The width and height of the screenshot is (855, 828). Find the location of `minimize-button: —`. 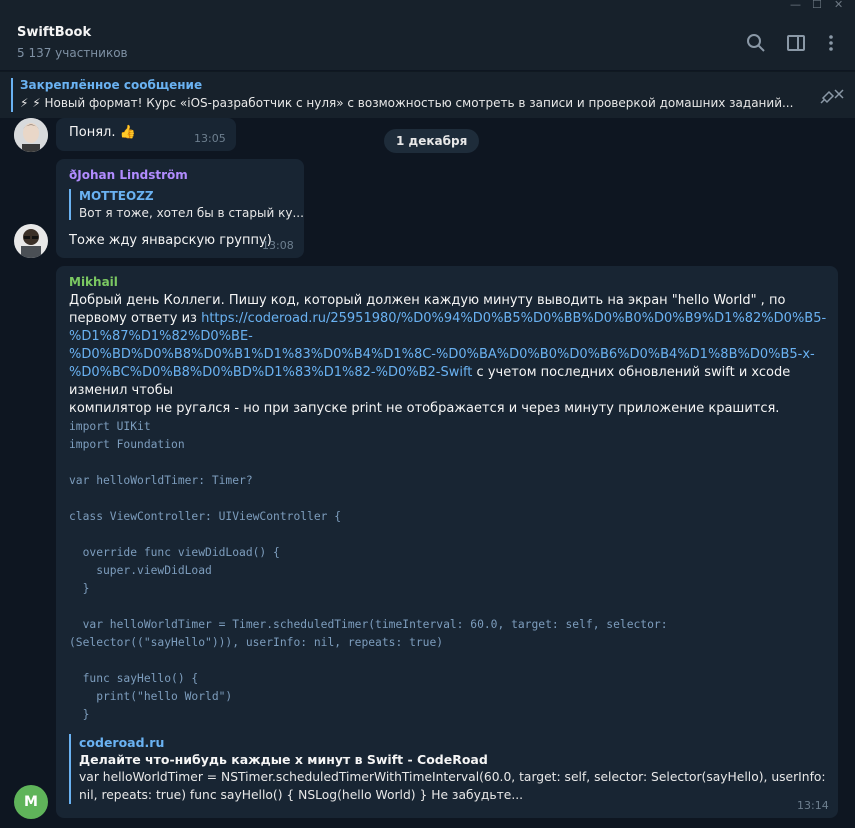

minimize-button: — is located at coordinates (795, 5).